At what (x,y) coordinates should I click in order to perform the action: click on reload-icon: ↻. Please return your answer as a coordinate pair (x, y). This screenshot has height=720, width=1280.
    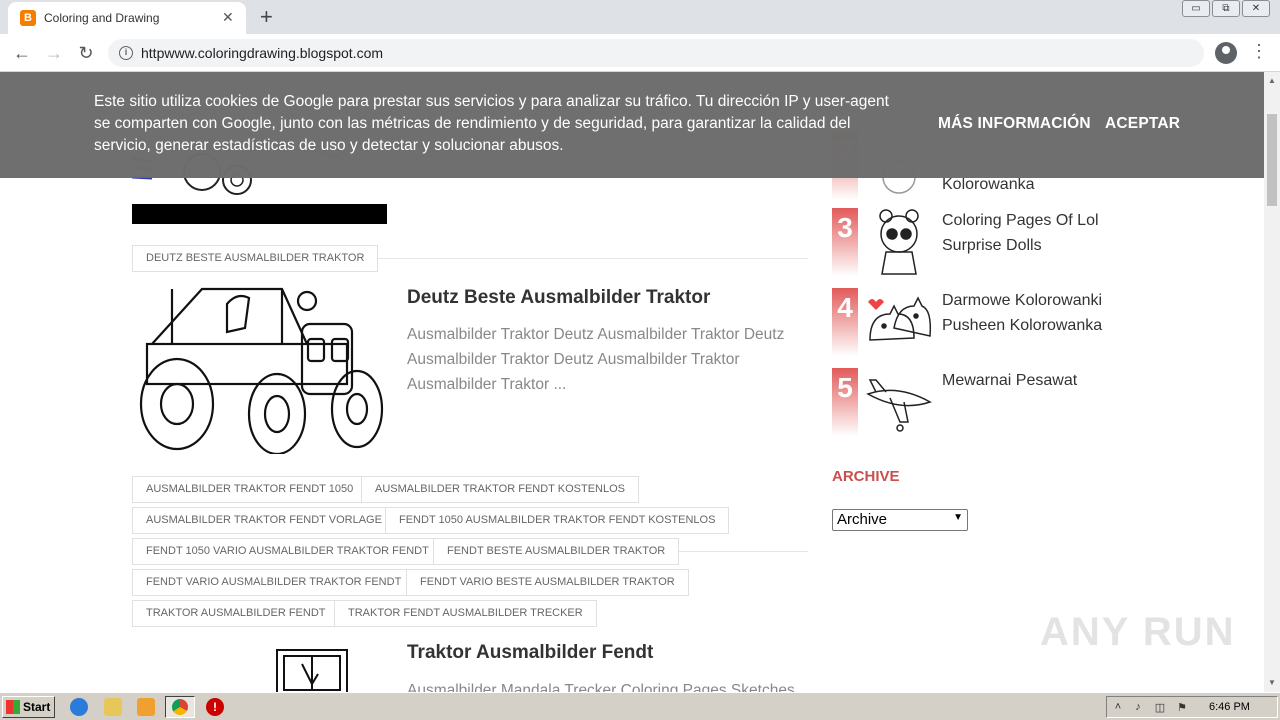
    Looking at the image, I should click on (86, 53).